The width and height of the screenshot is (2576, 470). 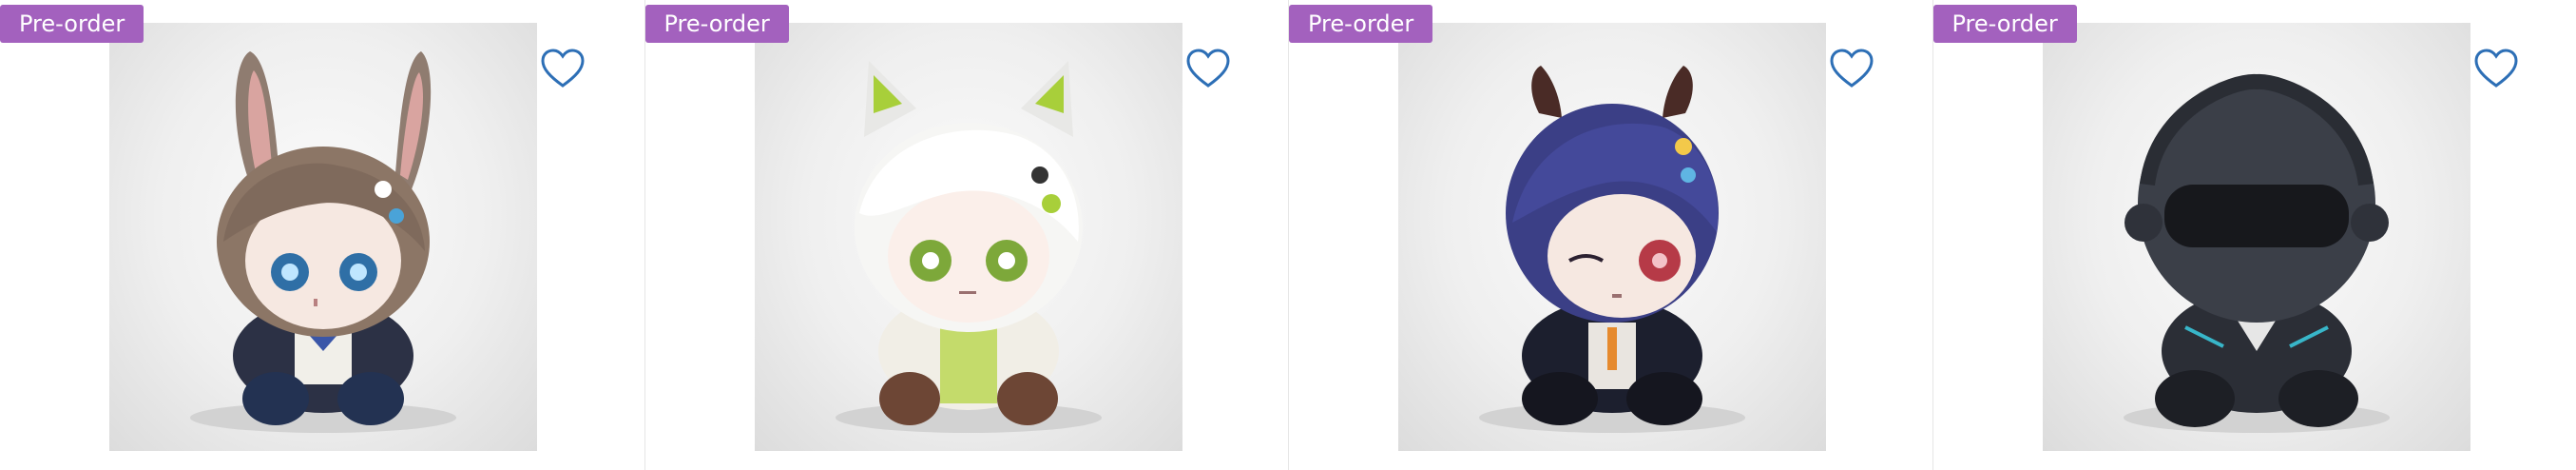 What do you see at coordinates (2257, 253) in the screenshot?
I see `helmeted-hooded-figure-icon` at bounding box center [2257, 253].